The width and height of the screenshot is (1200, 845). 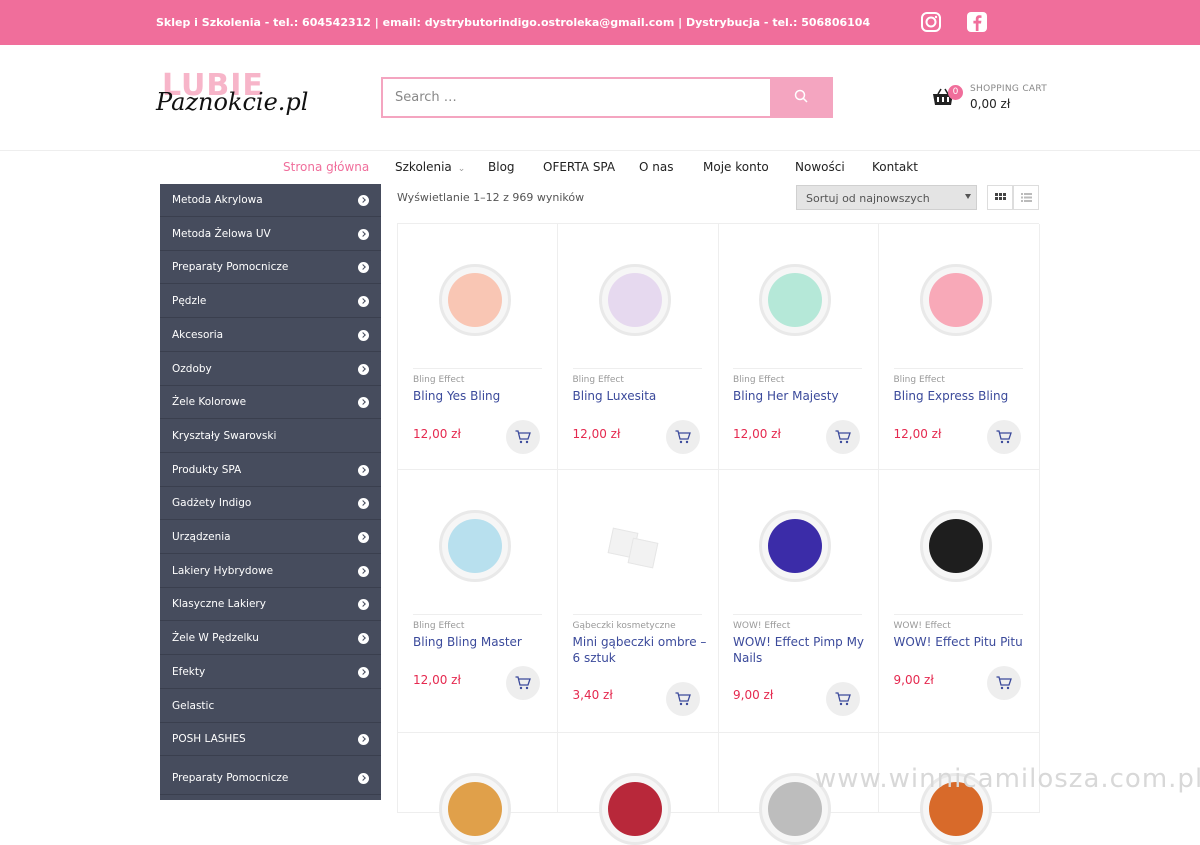 I want to click on nav-oferta-spa: OFERTA SPA, so click(x=579, y=167).